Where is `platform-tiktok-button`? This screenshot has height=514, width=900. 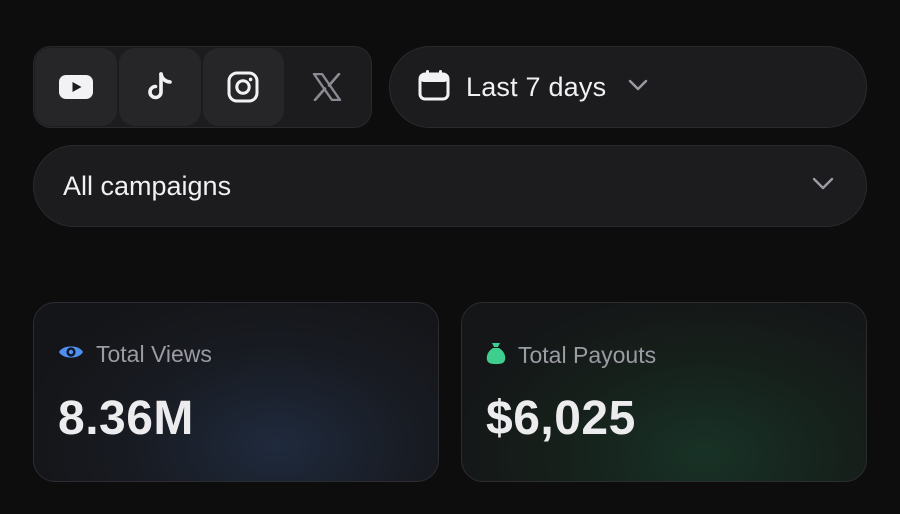
platform-tiktok-button is located at coordinates (159, 87).